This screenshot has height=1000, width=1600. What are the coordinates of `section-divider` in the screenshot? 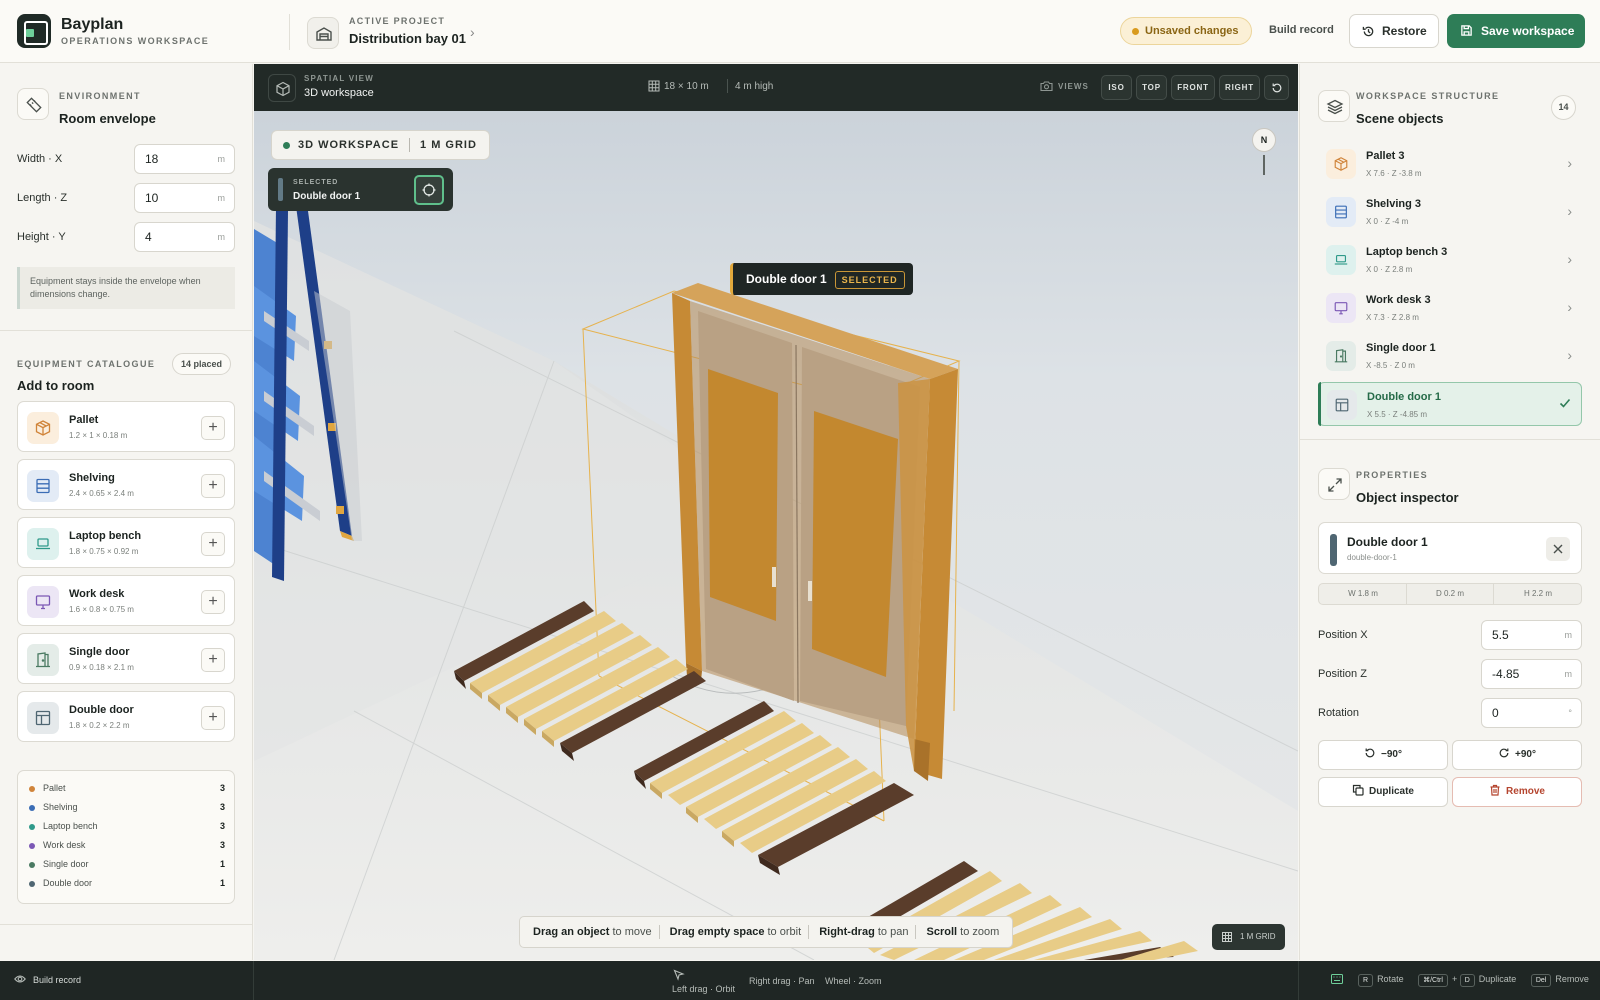 It's located at (126, 924).